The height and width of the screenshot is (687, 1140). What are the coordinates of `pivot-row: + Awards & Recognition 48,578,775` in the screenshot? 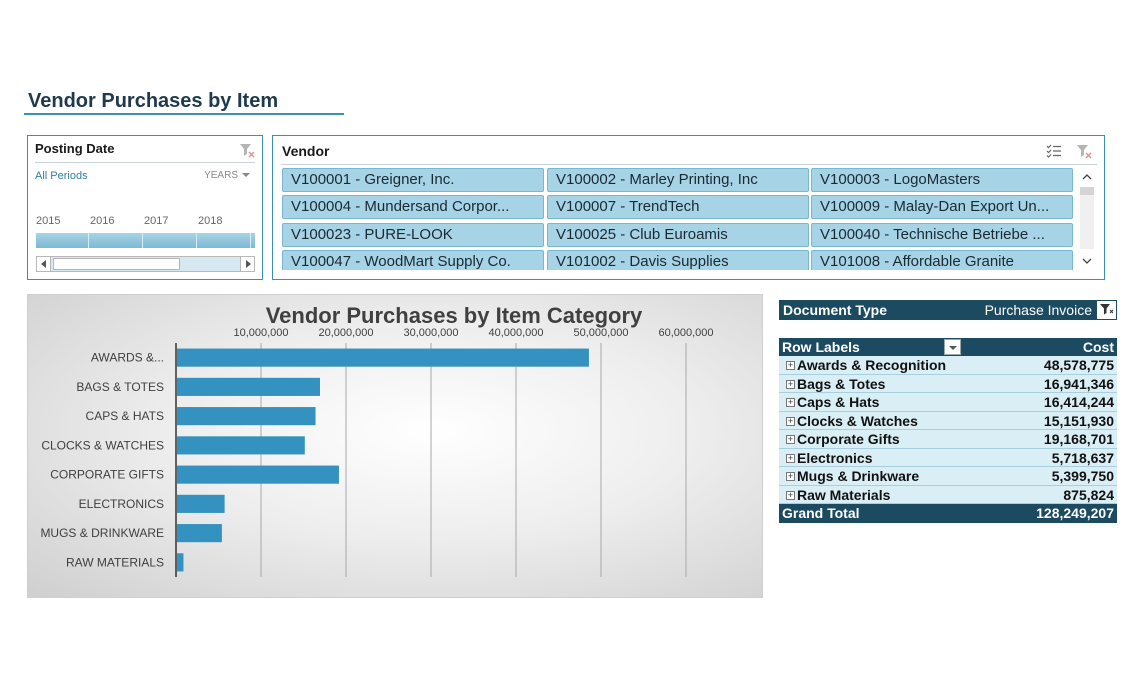 It's located at (948, 365).